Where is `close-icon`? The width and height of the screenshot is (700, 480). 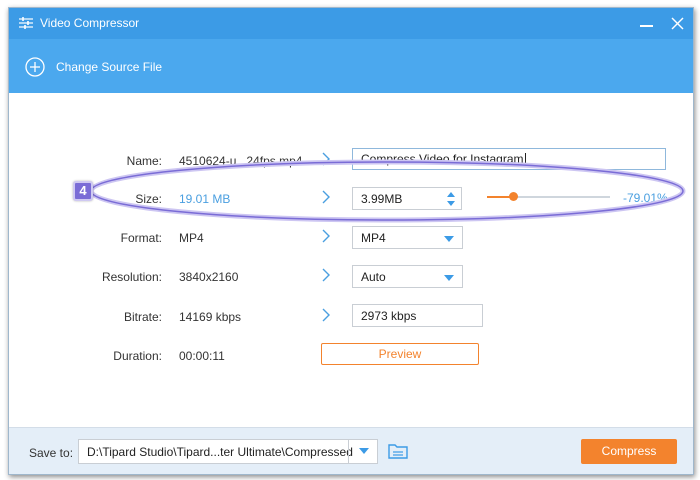 close-icon is located at coordinates (678, 23).